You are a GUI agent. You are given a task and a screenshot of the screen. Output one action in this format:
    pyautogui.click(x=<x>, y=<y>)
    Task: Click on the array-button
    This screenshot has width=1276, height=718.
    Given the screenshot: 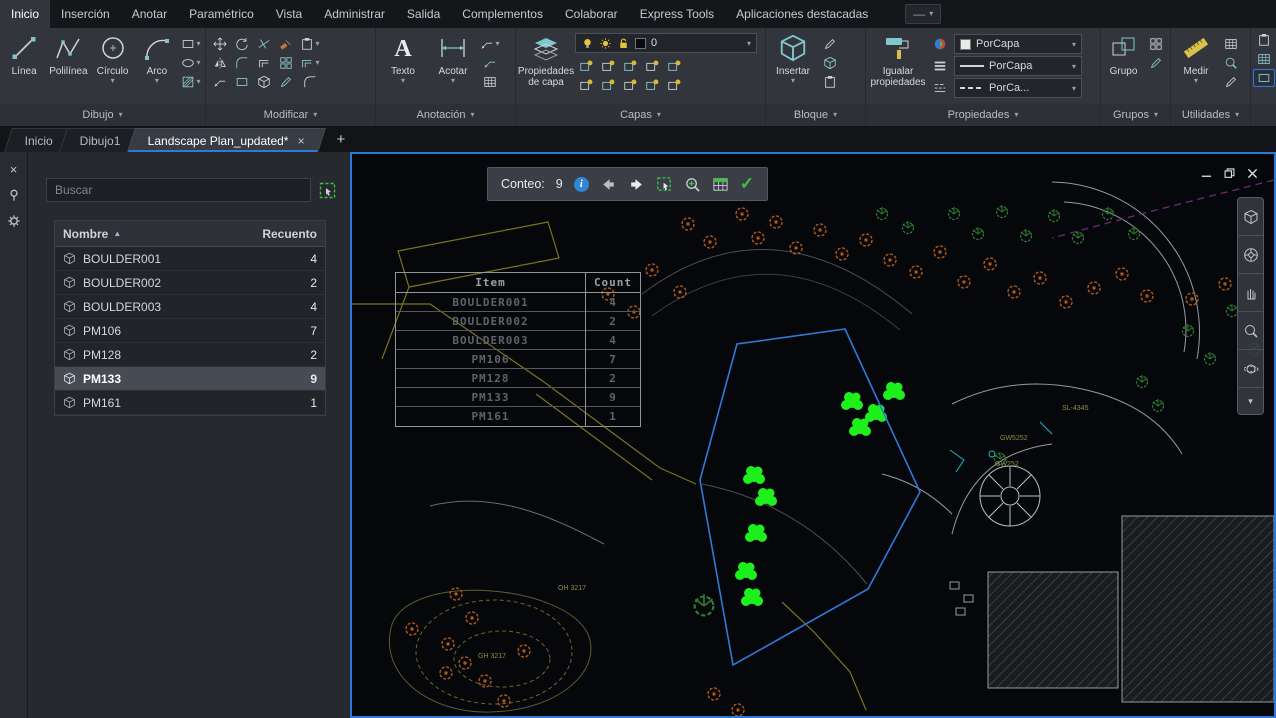 What is the action you would take?
    pyautogui.click(x=286, y=63)
    